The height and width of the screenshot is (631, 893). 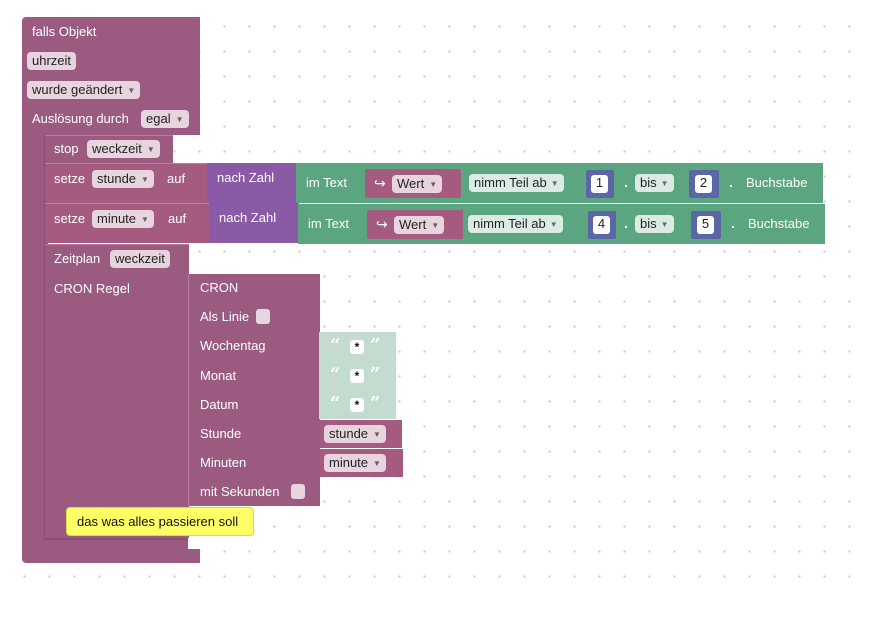 What do you see at coordinates (34, 342) in the screenshot?
I see `event-block-spine` at bounding box center [34, 342].